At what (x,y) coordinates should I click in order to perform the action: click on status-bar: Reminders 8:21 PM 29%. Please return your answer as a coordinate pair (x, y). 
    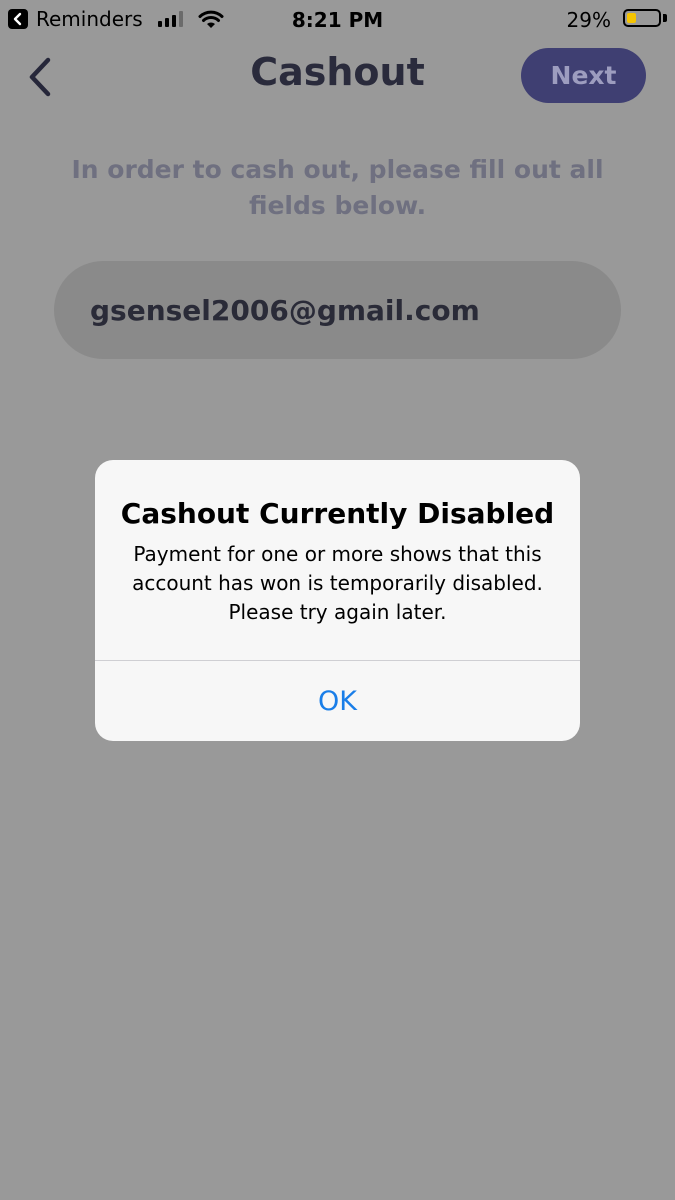
    Looking at the image, I should click on (337, 19).